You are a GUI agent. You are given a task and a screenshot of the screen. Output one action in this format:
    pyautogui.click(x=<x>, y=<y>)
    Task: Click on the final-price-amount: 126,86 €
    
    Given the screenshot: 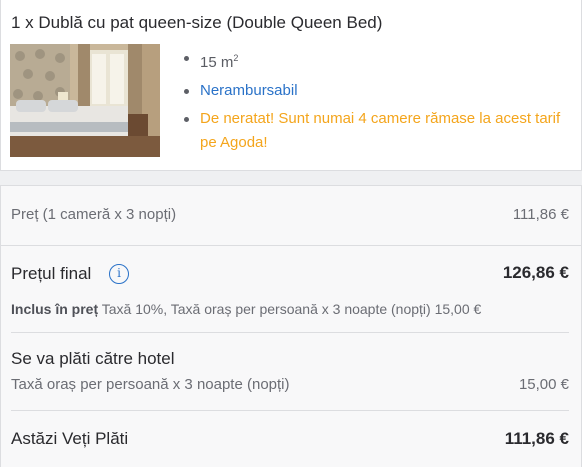 What is the action you would take?
    pyautogui.click(x=535, y=272)
    